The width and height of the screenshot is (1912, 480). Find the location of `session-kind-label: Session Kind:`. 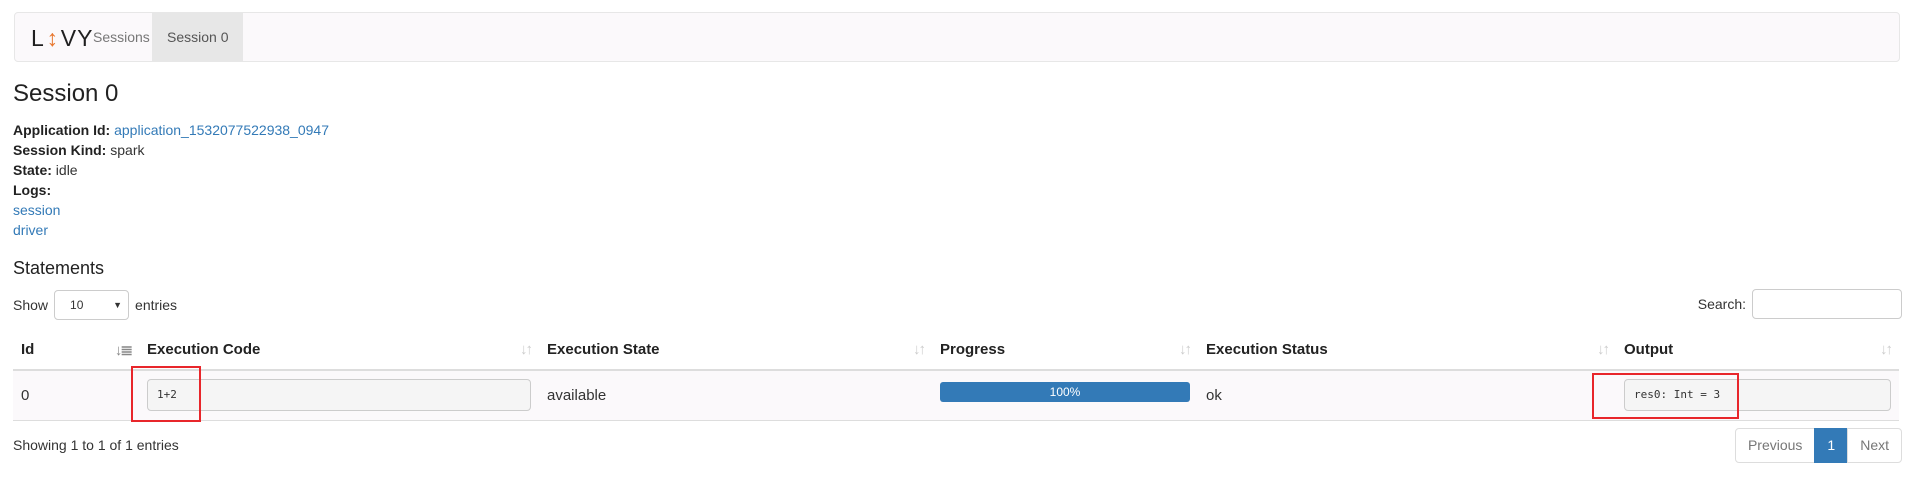

session-kind-label: Session Kind: is located at coordinates (60, 150).